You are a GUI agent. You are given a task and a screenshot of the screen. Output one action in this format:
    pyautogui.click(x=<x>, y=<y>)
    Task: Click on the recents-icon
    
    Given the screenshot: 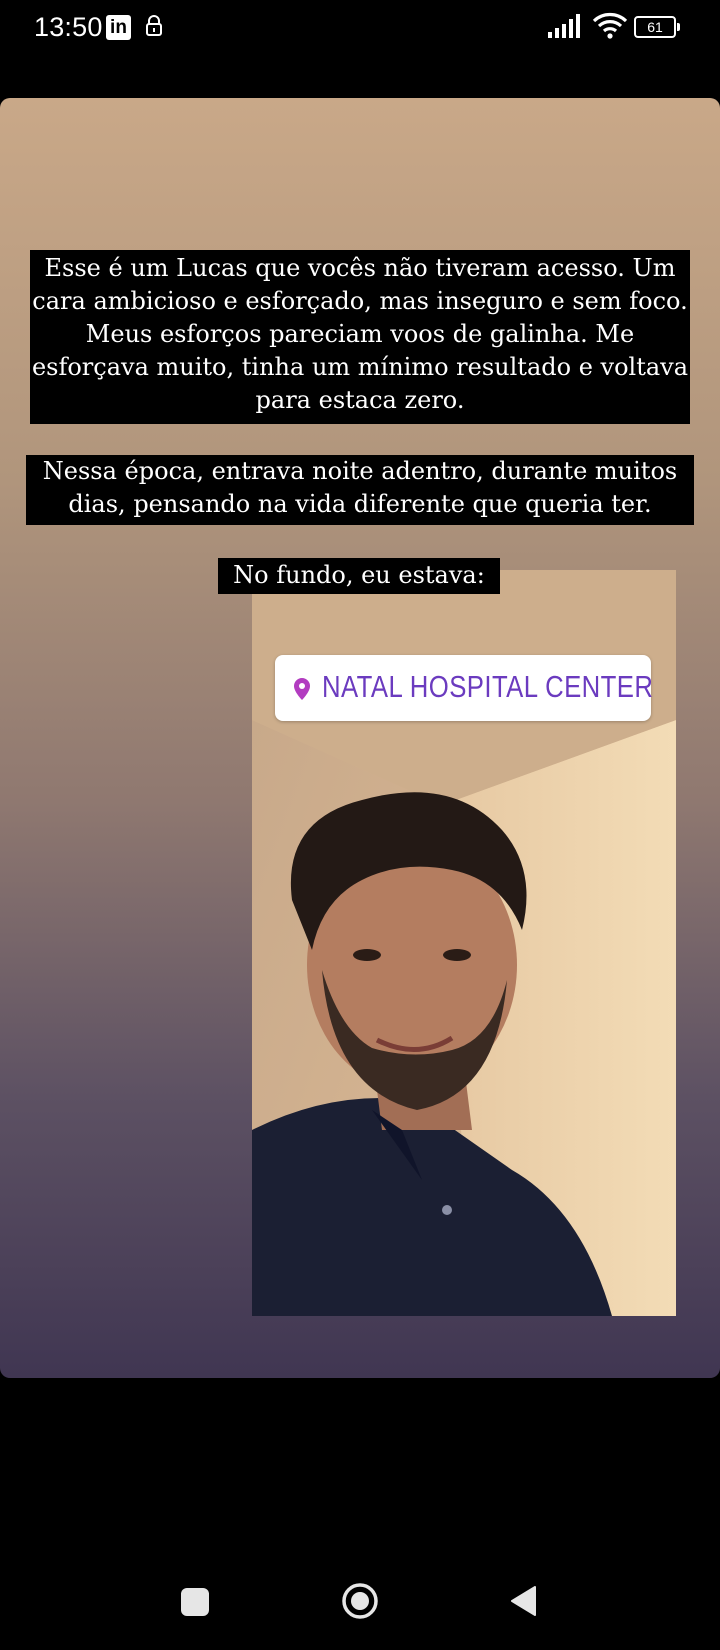 What is the action you would take?
    pyautogui.click(x=195, y=1602)
    